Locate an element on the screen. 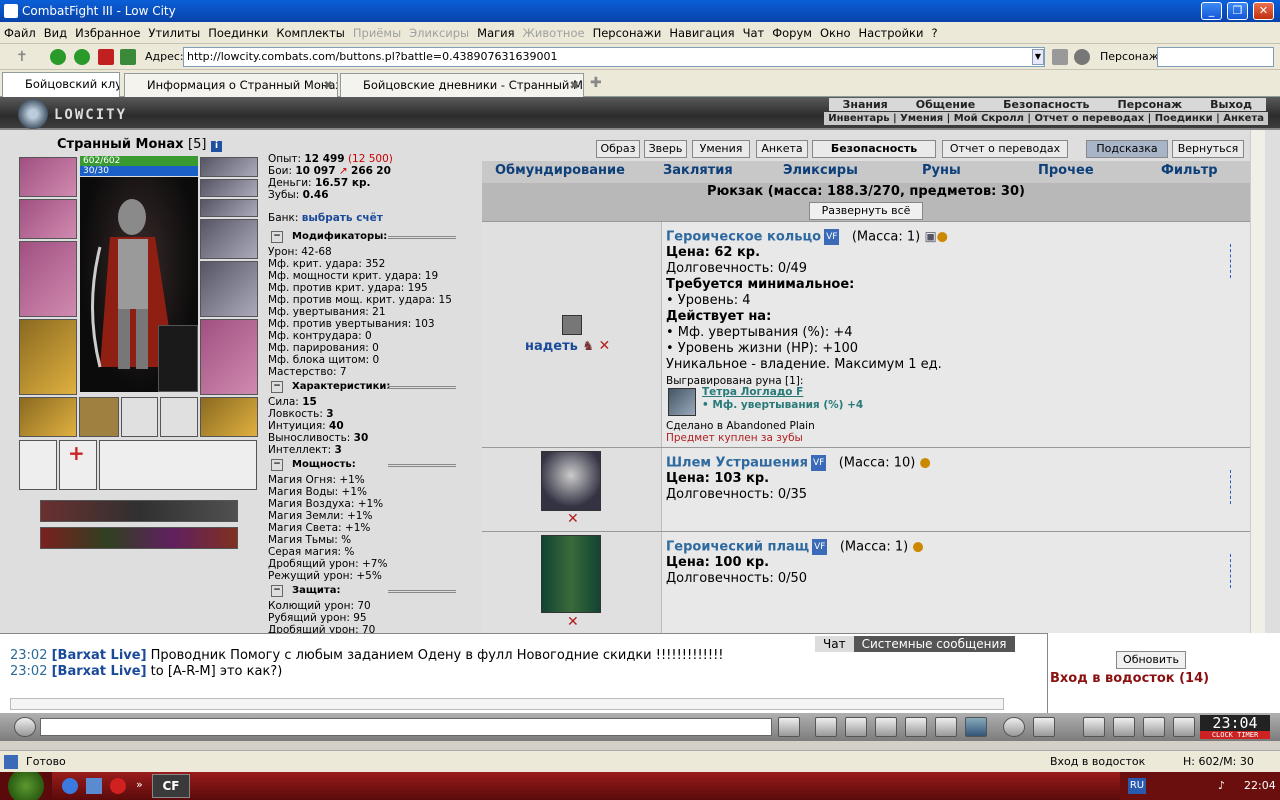 The width and height of the screenshot is (1280, 800). scroll-slot is located at coordinates (99, 417).